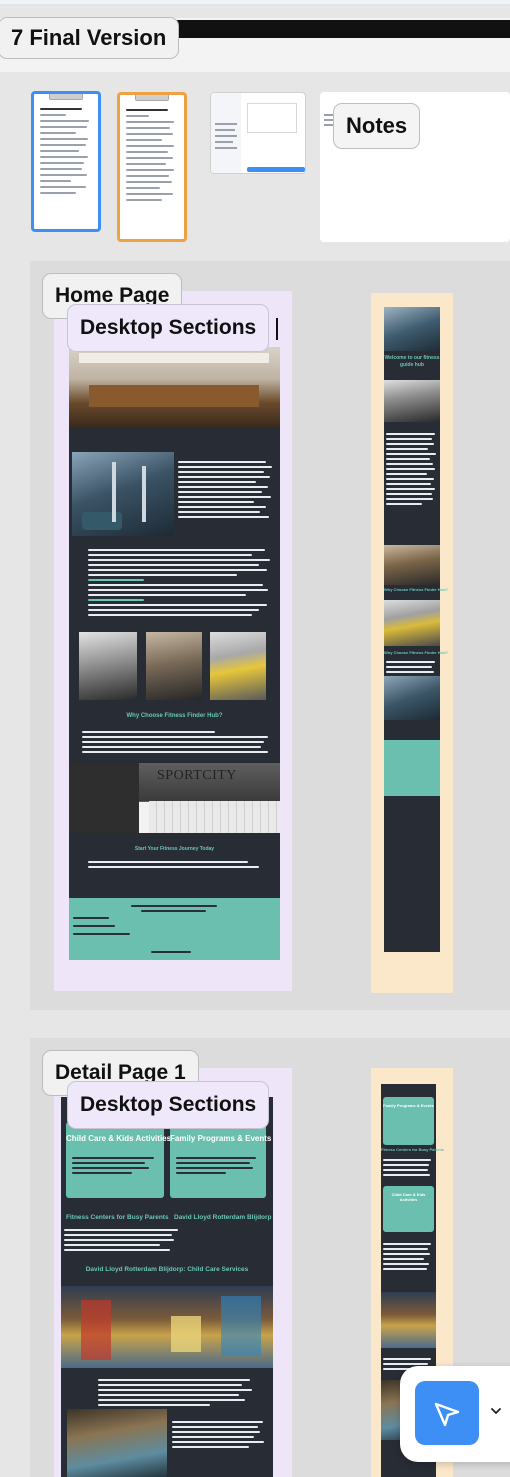 Image resolution: width=510 pixels, height=1477 pixels. What do you see at coordinates (416, 652) in the screenshot?
I see `mobile-why-heading-2: Why Choose Fitness Finder Hub?` at bounding box center [416, 652].